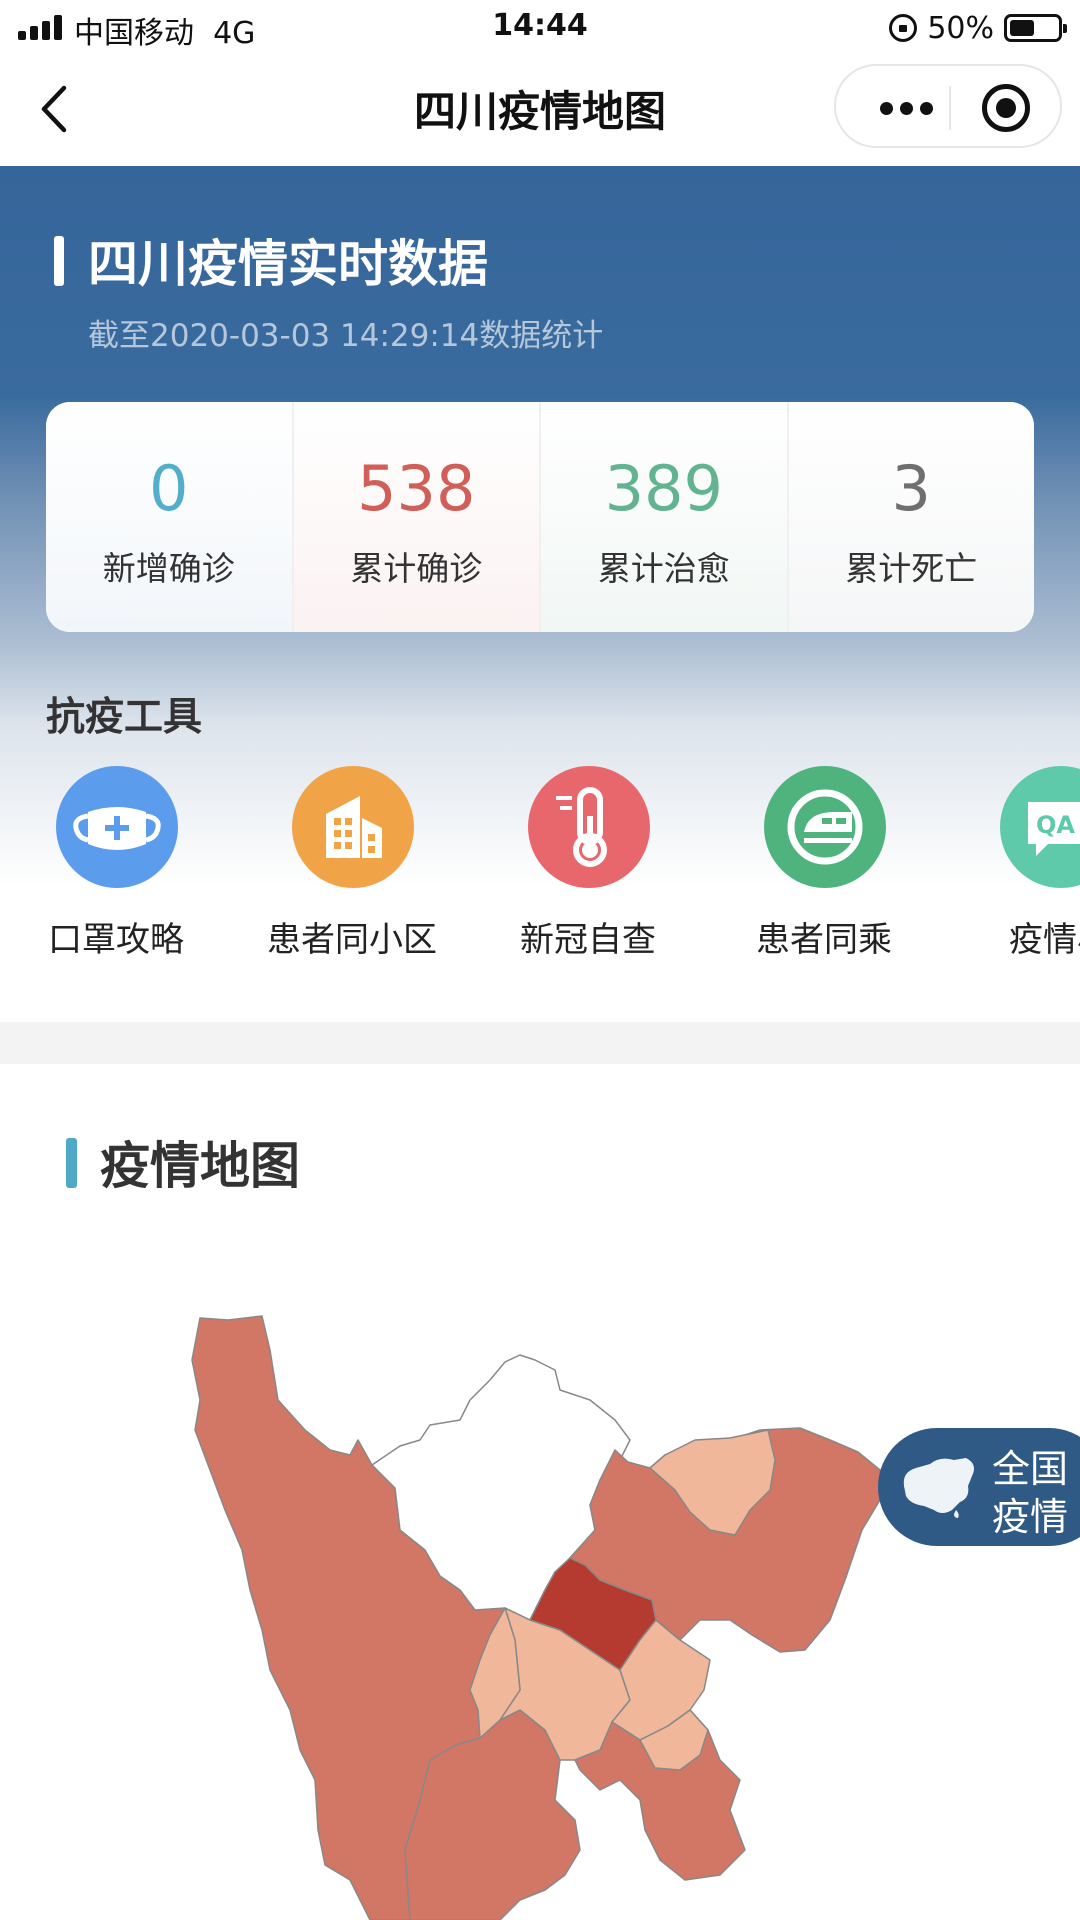 This screenshot has width=1080, height=1920. What do you see at coordinates (540, 1043) in the screenshot?
I see `section-divider` at bounding box center [540, 1043].